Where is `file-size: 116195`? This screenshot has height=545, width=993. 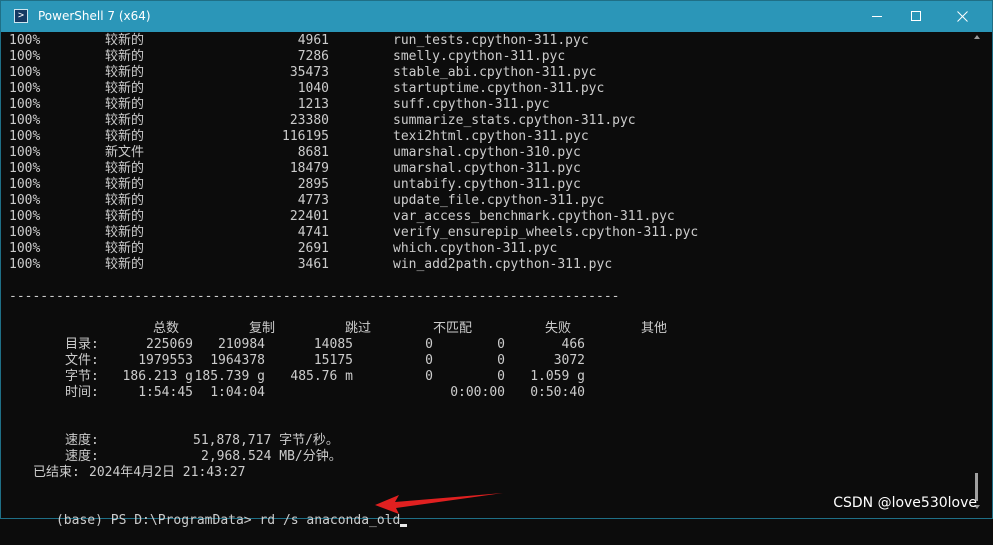
file-size: 116195 is located at coordinates (305, 136).